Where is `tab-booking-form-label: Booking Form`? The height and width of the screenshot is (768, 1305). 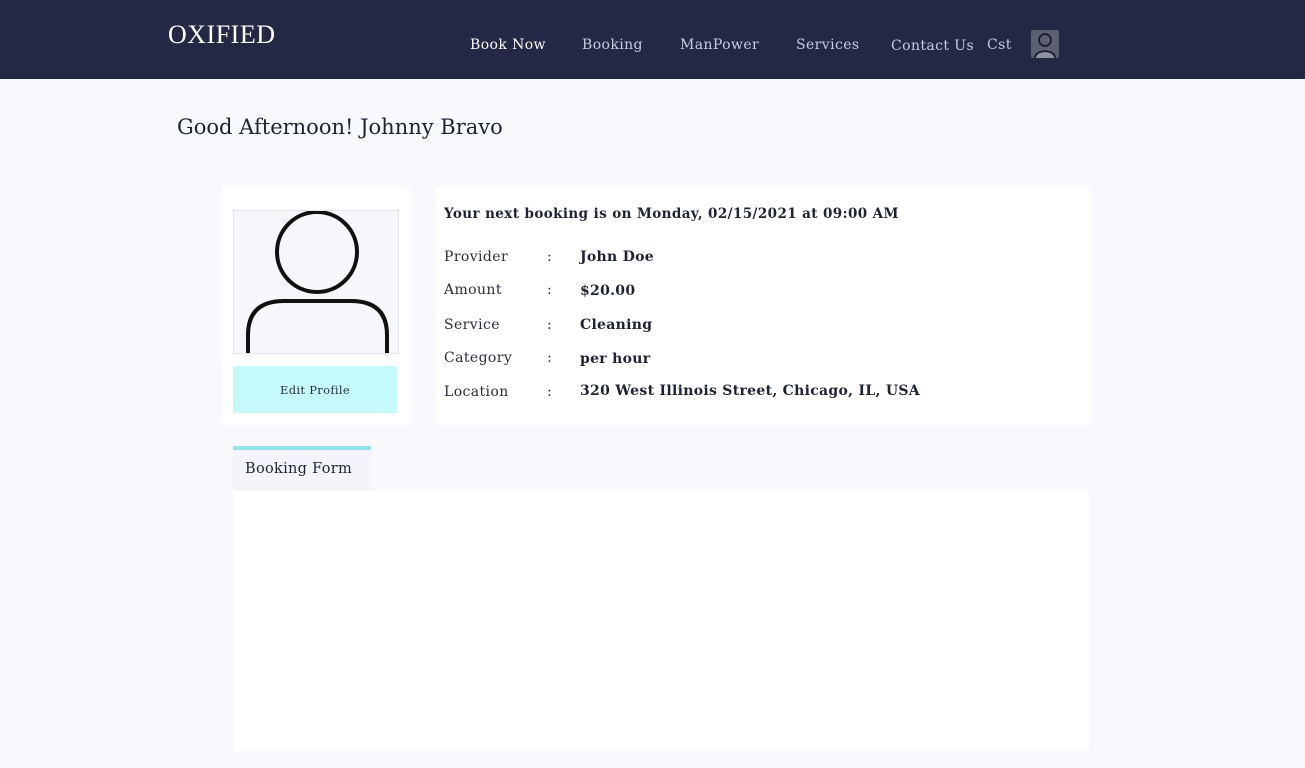
tab-booking-form-label: Booking Form is located at coordinates (299, 469).